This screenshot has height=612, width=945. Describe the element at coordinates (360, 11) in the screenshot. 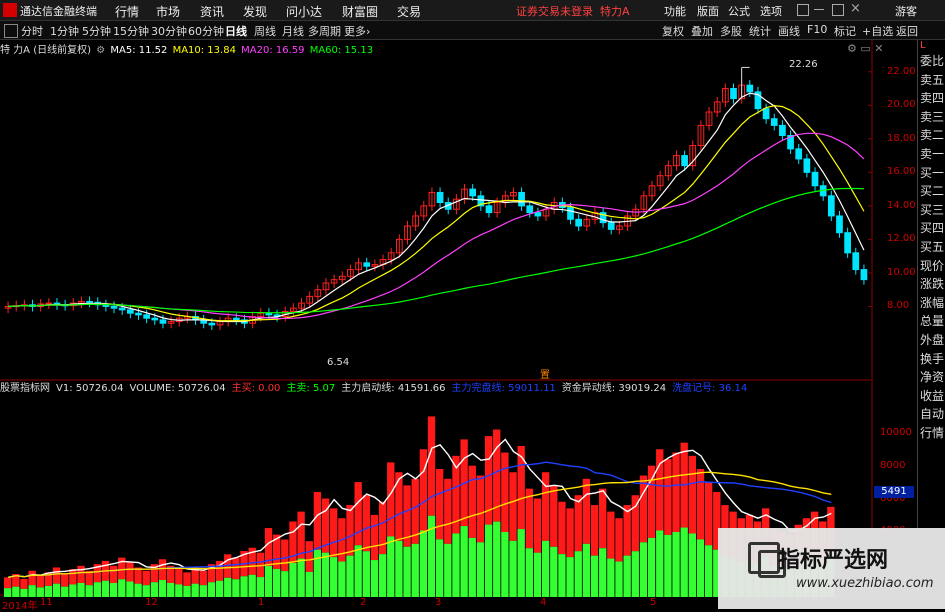

I see `menu-wealth: 财富圈` at that location.